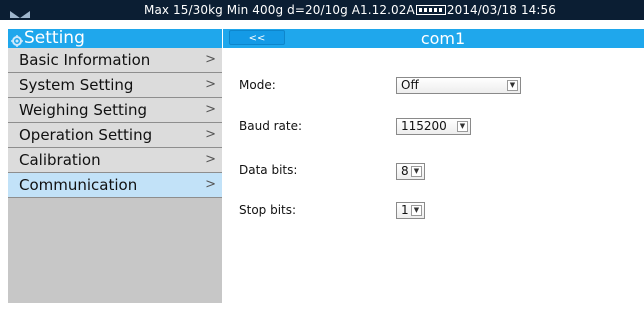 The height and width of the screenshot is (309, 644). What do you see at coordinates (268, 210) in the screenshot?
I see `stop-bits-label: Stop bits:` at bounding box center [268, 210].